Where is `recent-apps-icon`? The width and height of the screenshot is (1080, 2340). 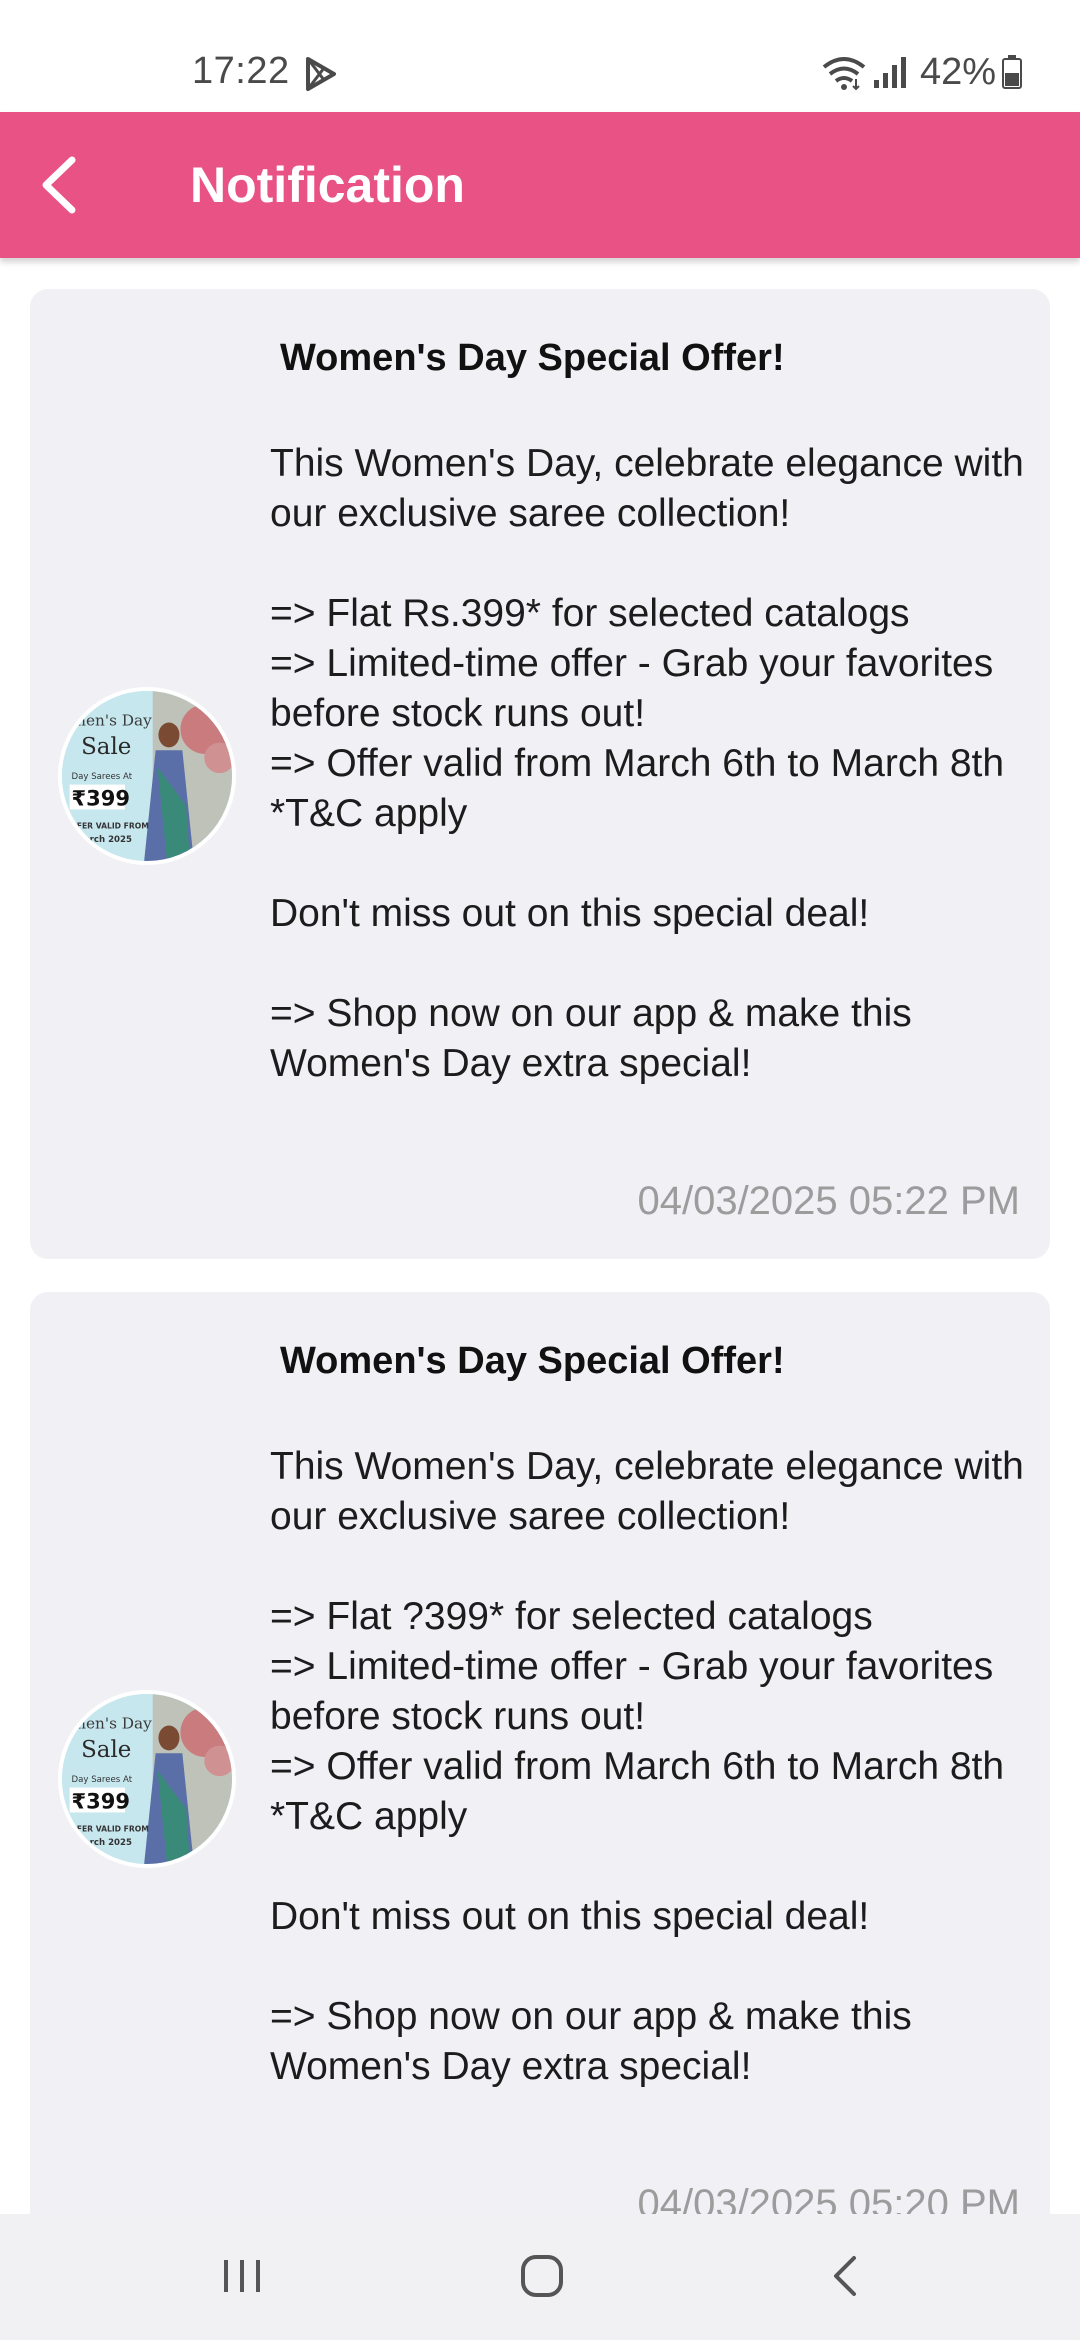
recent-apps-icon is located at coordinates (242, 2276).